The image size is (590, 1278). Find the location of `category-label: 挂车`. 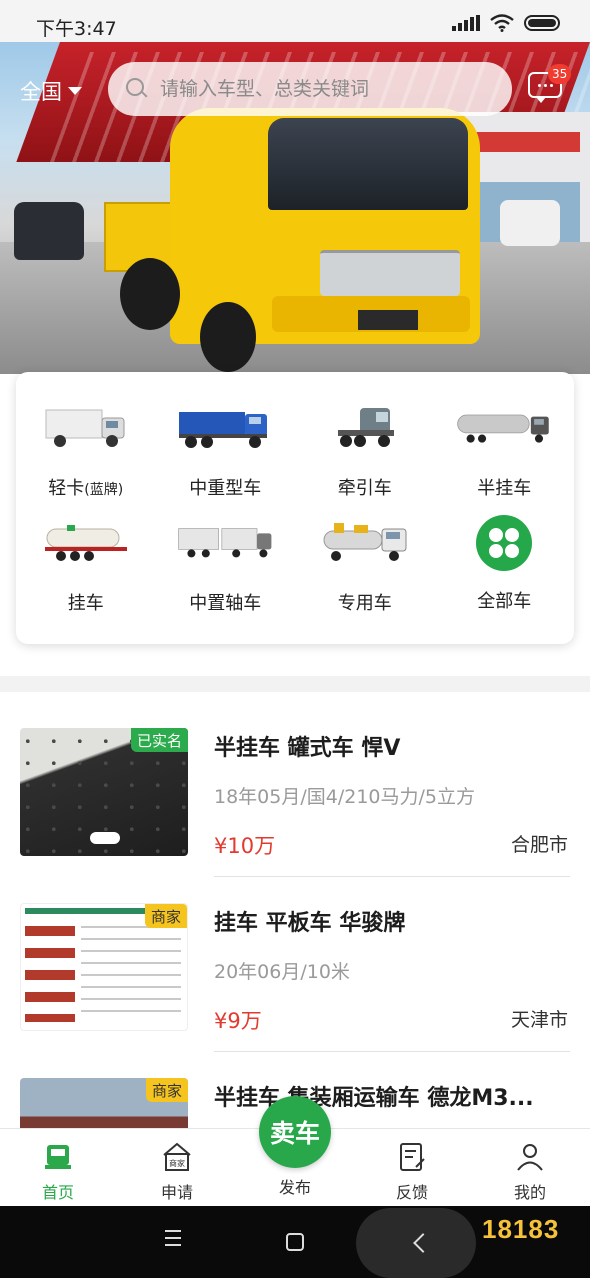

category-label: 挂车 is located at coordinates (85, 603).